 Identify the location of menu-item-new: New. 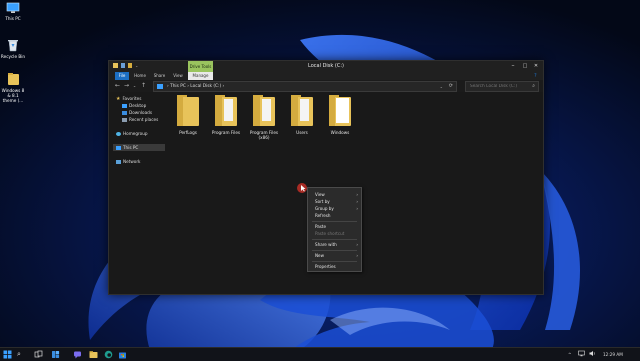
(319, 255).